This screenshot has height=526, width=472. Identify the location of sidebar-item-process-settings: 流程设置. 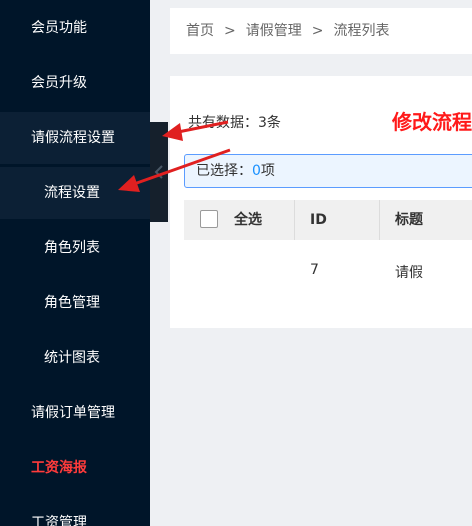
(75, 193).